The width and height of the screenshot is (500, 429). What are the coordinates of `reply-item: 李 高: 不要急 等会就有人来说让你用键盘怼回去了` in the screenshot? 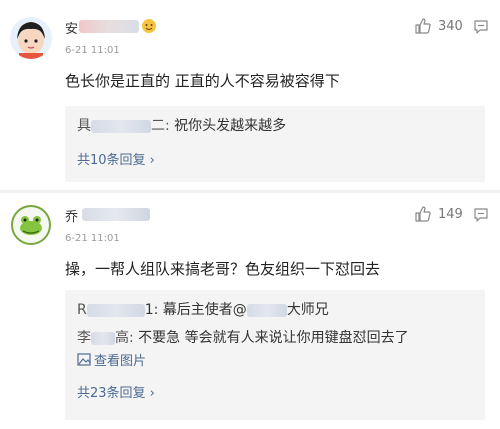 It's located at (243, 337).